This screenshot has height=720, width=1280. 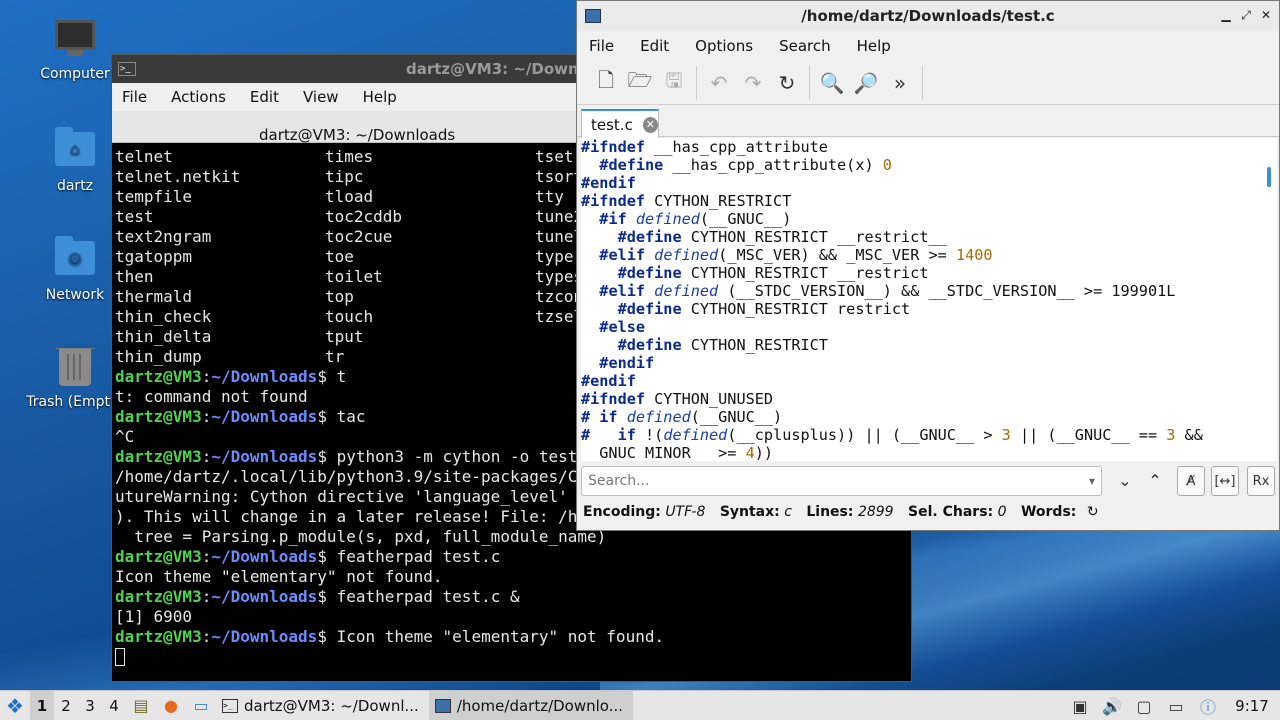 What do you see at coordinates (1092, 481) in the screenshot?
I see `chevron-down-icon: ▾` at bounding box center [1092, 481].